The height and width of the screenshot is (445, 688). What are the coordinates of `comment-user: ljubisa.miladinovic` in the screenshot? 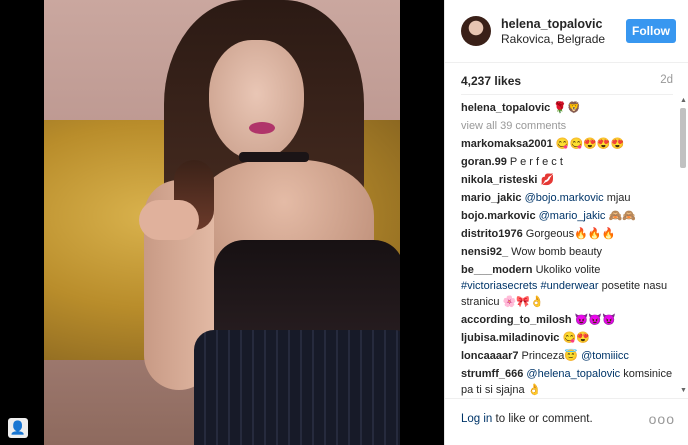 It's located at (510, 338).